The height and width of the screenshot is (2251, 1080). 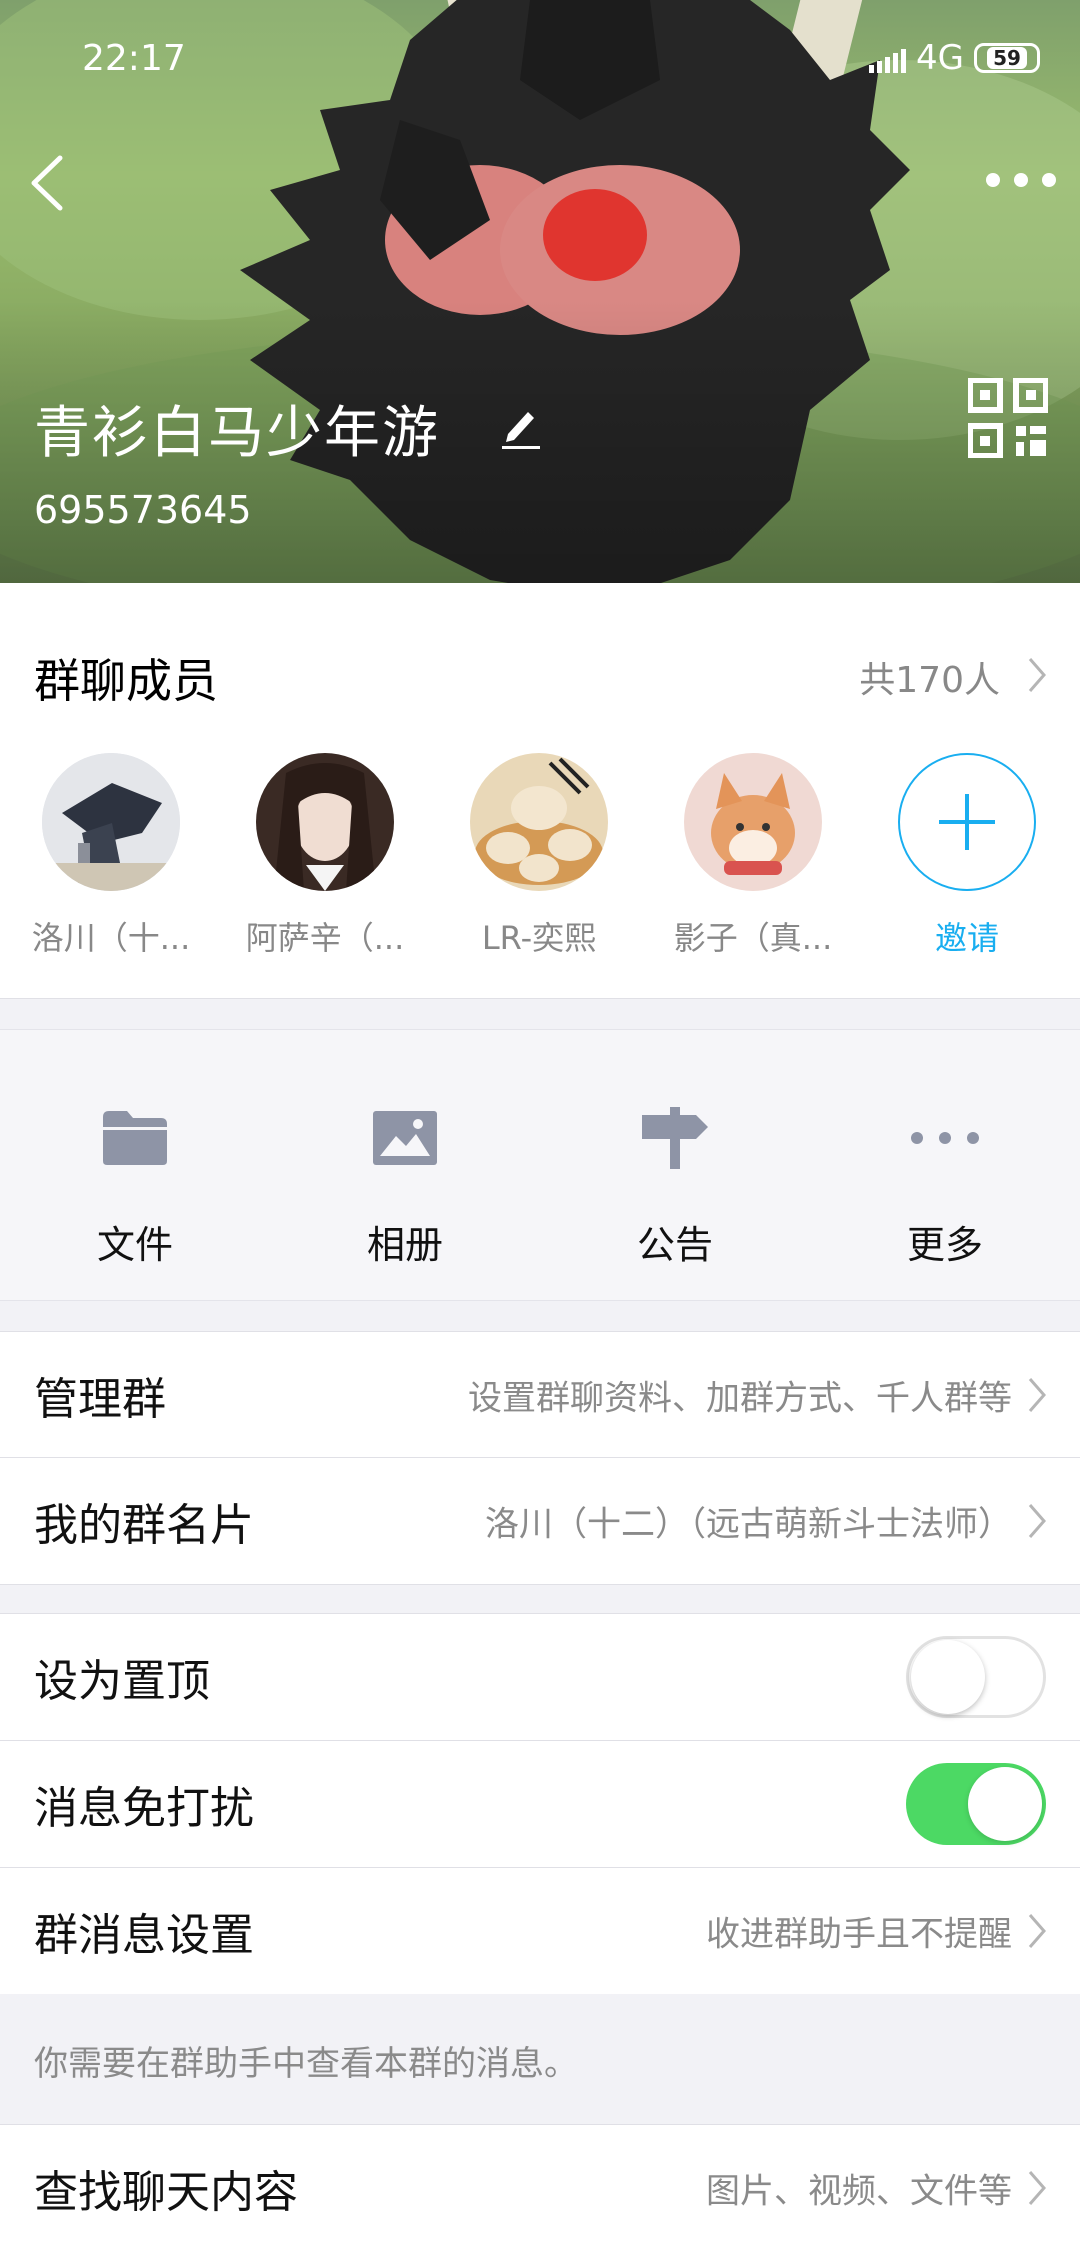 What do you see at coordinates (859, 1934) in the screenshot?
I see `row-value: 收进群助手且不提醒` at bounding box center [859, 1934].